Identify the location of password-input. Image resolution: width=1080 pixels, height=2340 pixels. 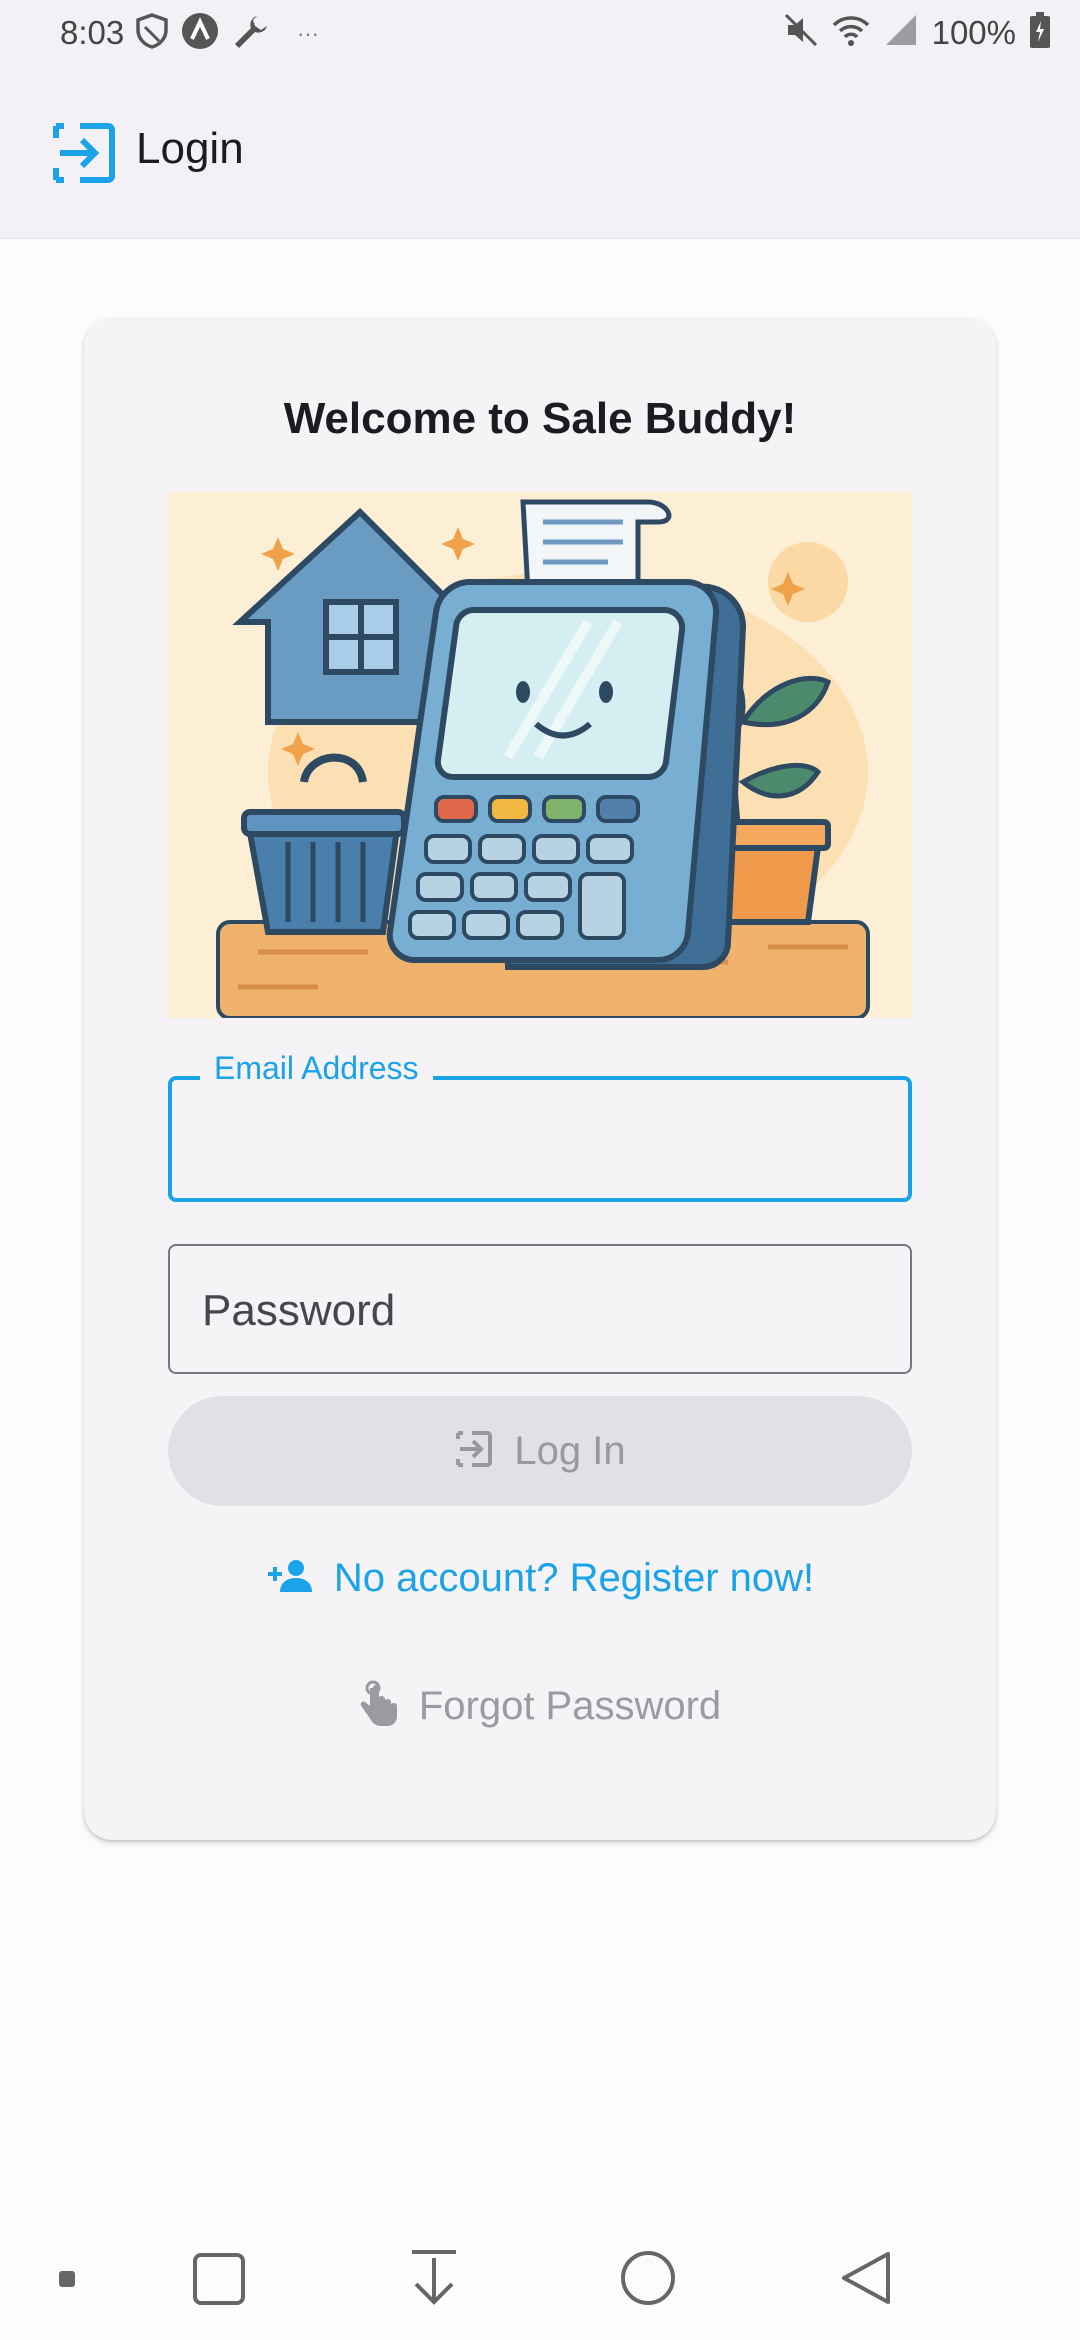
(540, 1311).